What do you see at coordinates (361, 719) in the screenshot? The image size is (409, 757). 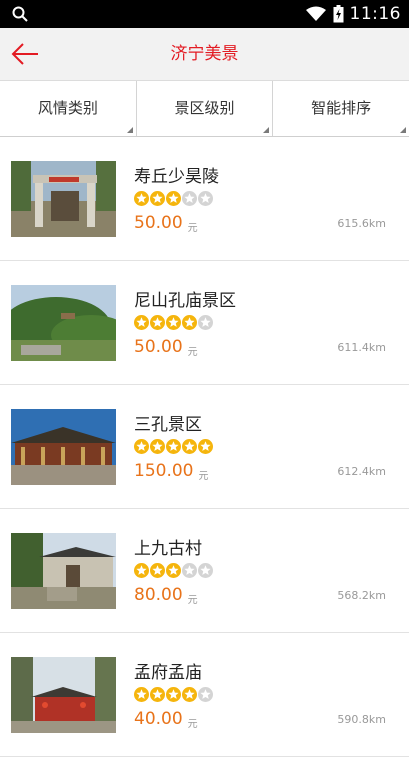 I see `distance: 590.8km` at bounding box center [361, 719].